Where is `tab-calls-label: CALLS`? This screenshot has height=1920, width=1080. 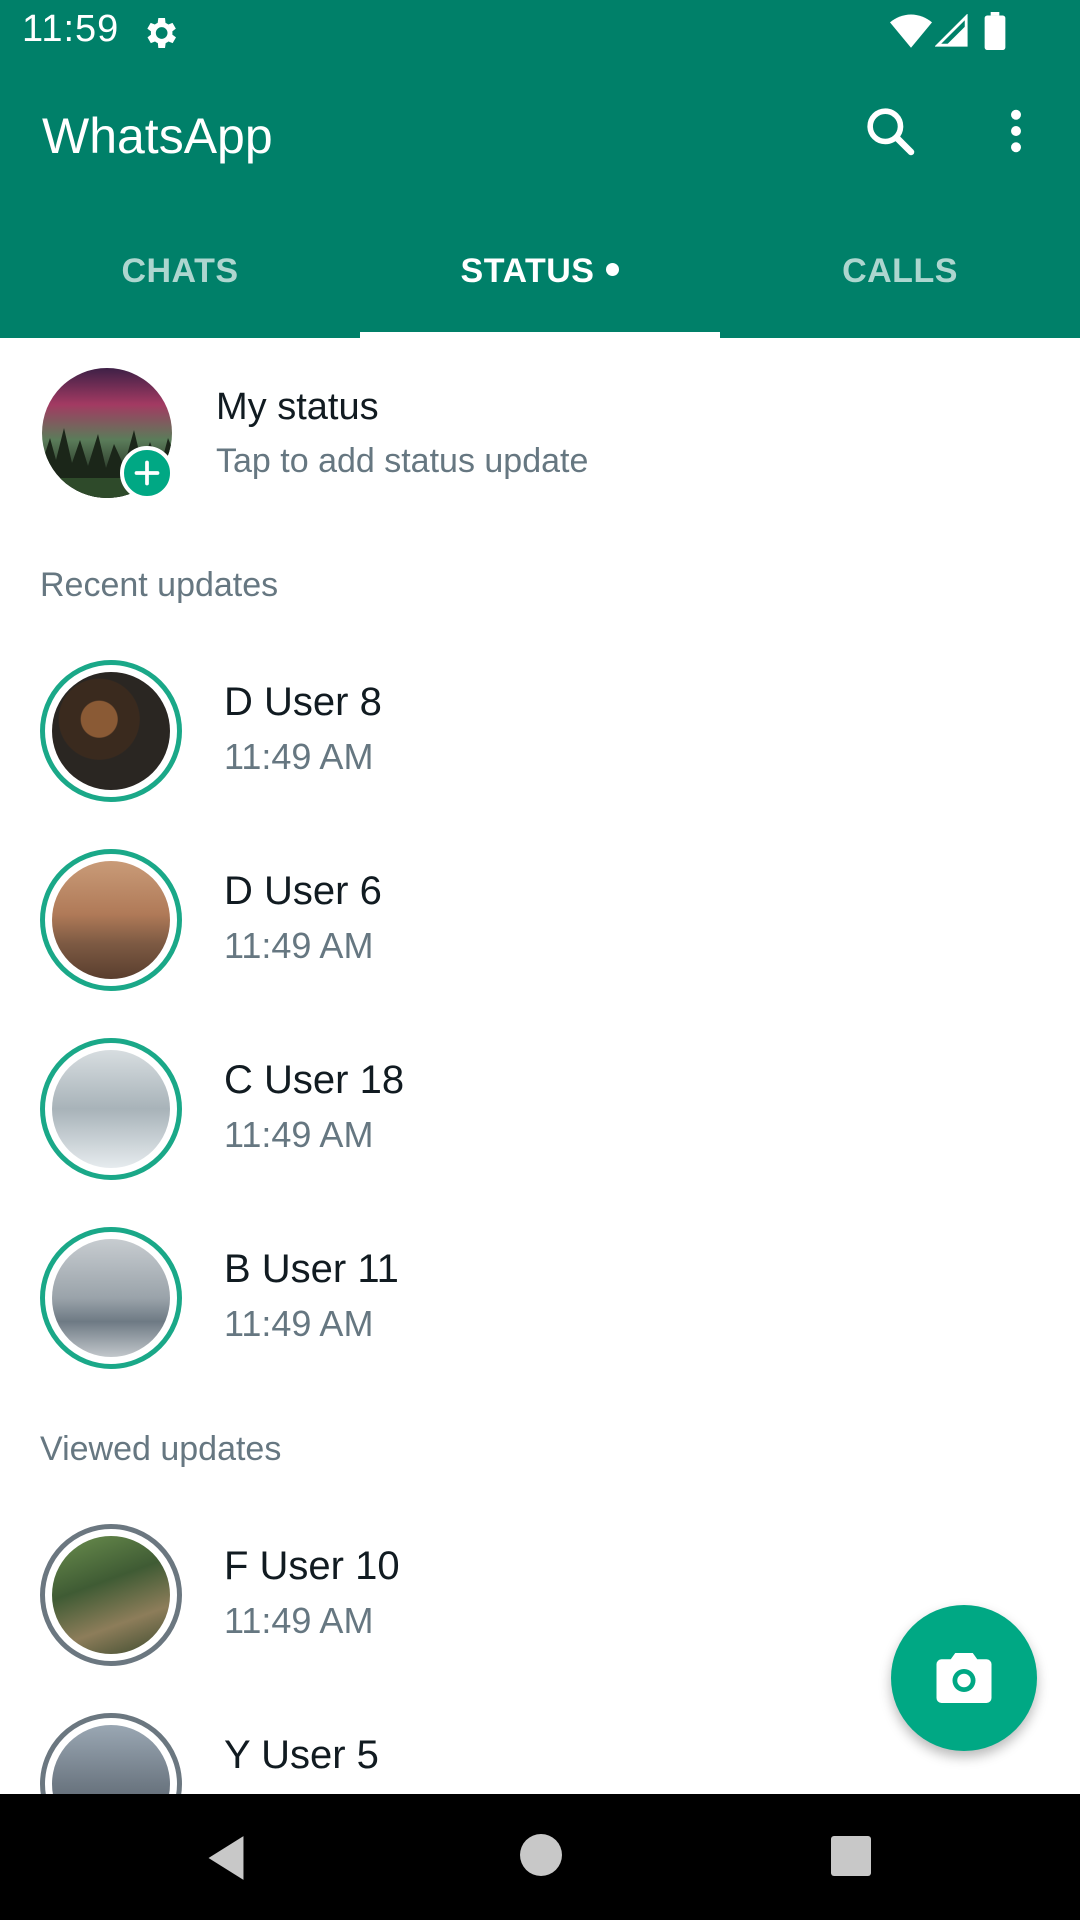
tab-calls-label: CALLS is located at coordinates (900, 271).